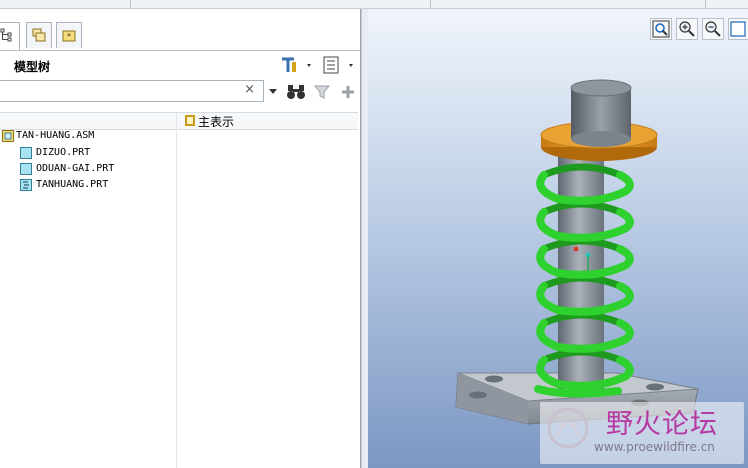  What do you see at coordinates (6, 35) in the screenshot?
I see `model-tree-icon` at bounding box center [6, 35].